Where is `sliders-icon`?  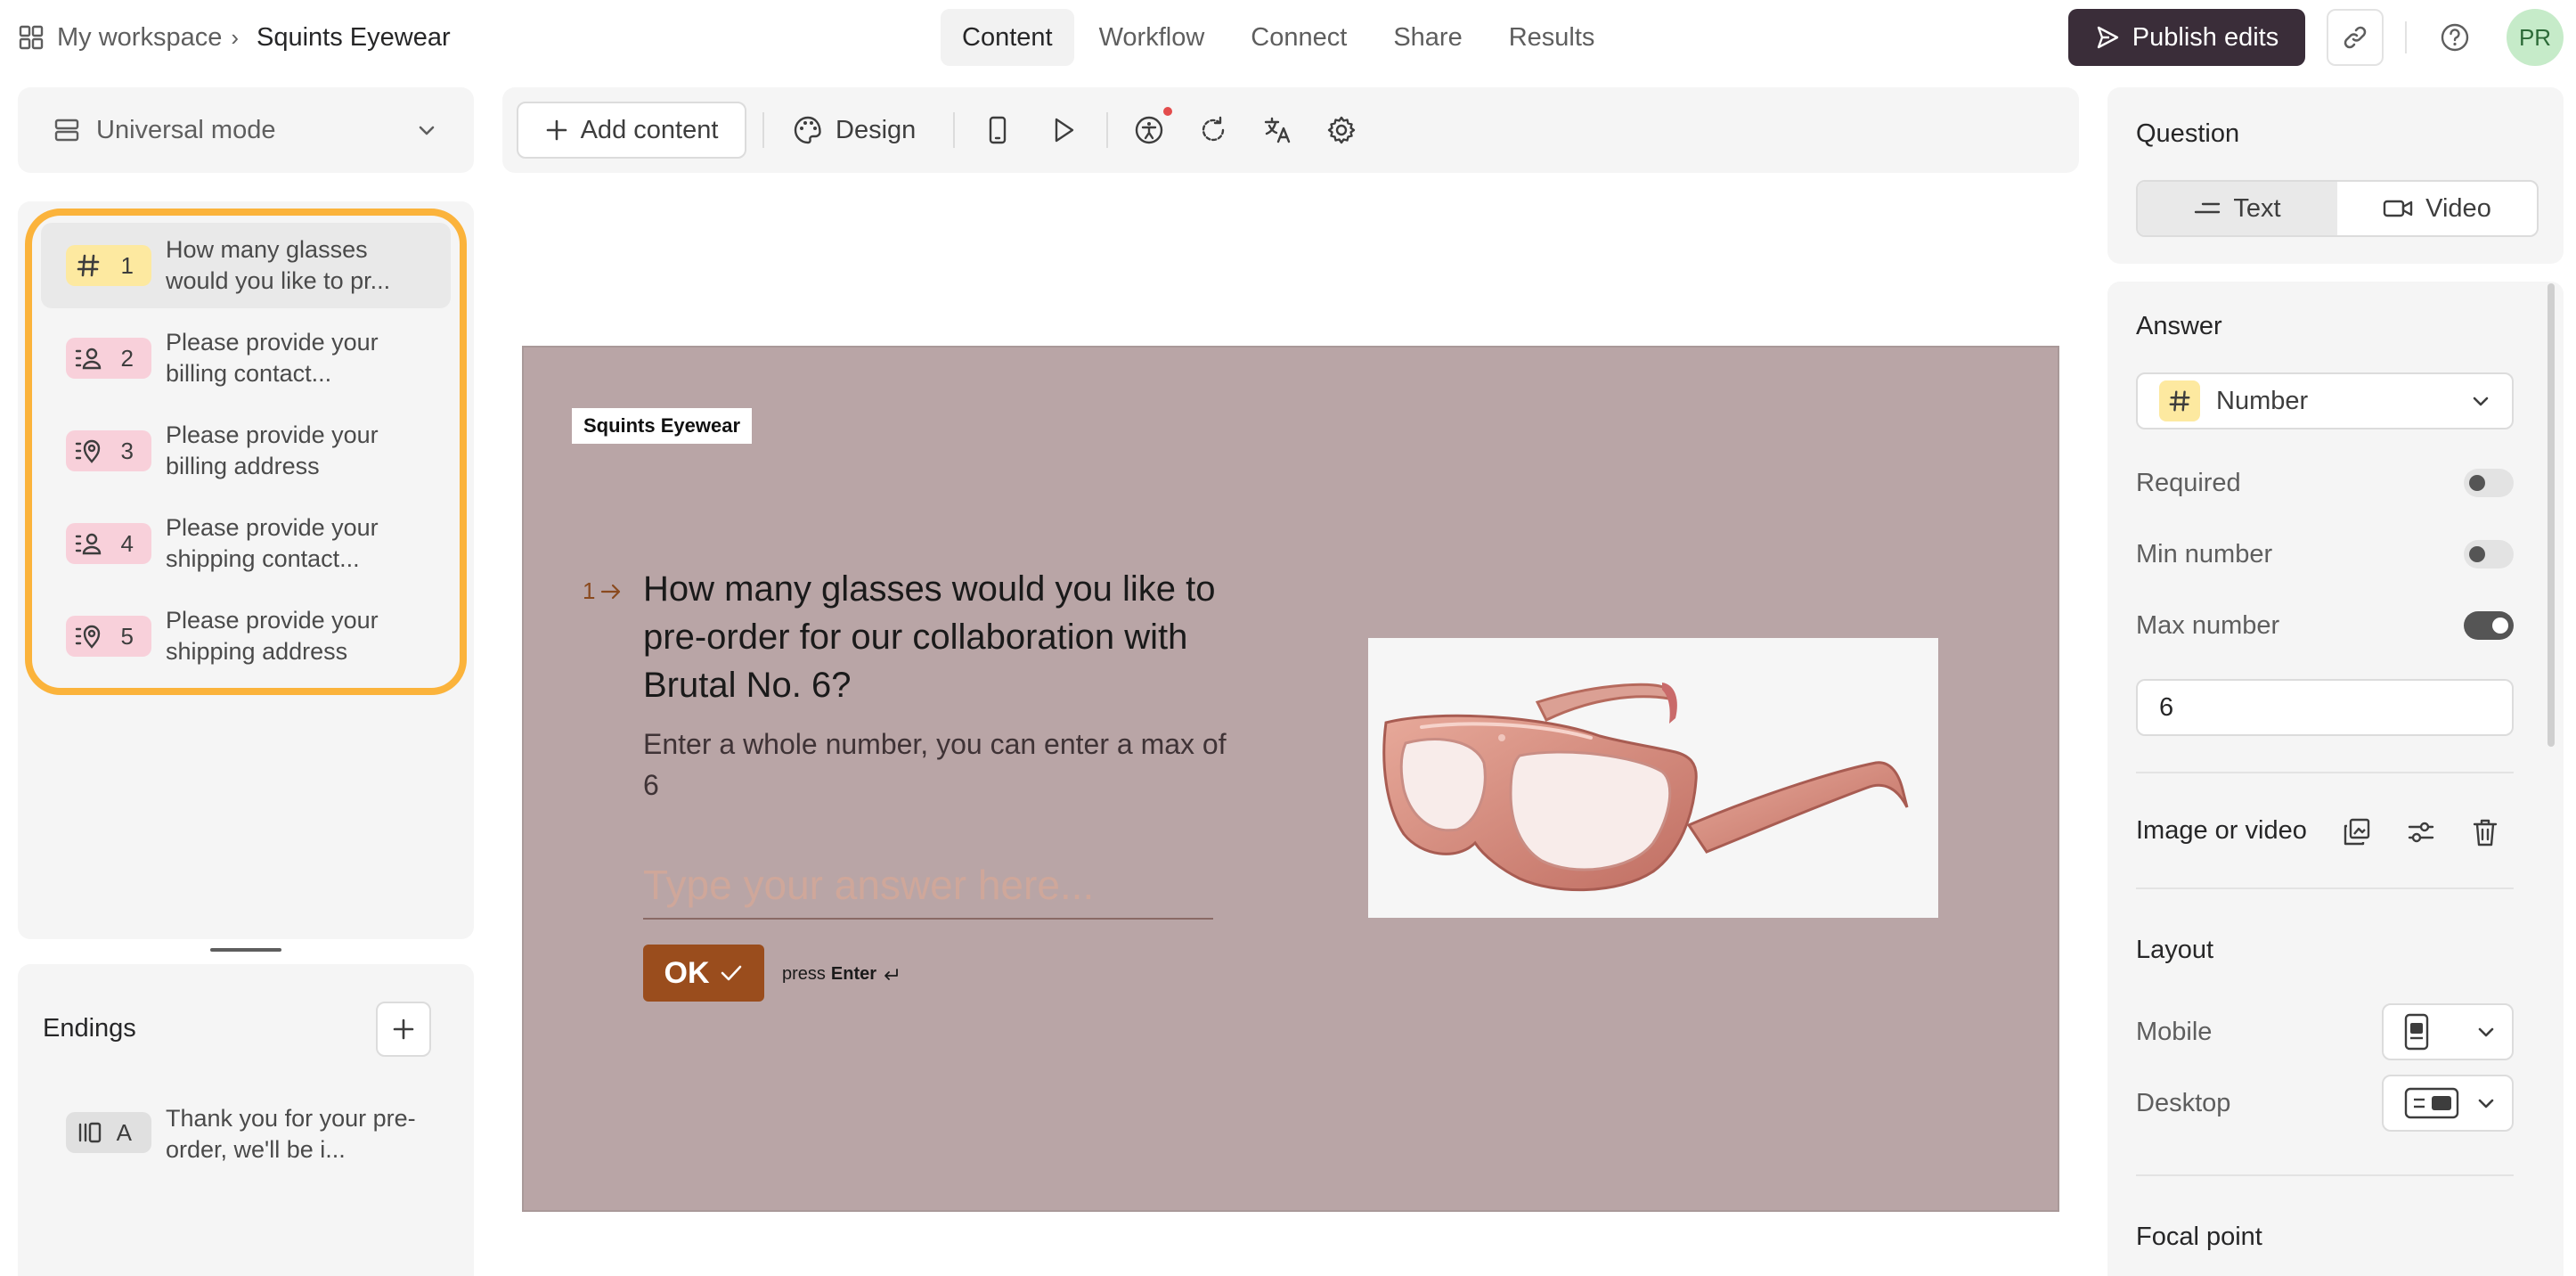 sliders-icon is located at coordinates (2421, 832).